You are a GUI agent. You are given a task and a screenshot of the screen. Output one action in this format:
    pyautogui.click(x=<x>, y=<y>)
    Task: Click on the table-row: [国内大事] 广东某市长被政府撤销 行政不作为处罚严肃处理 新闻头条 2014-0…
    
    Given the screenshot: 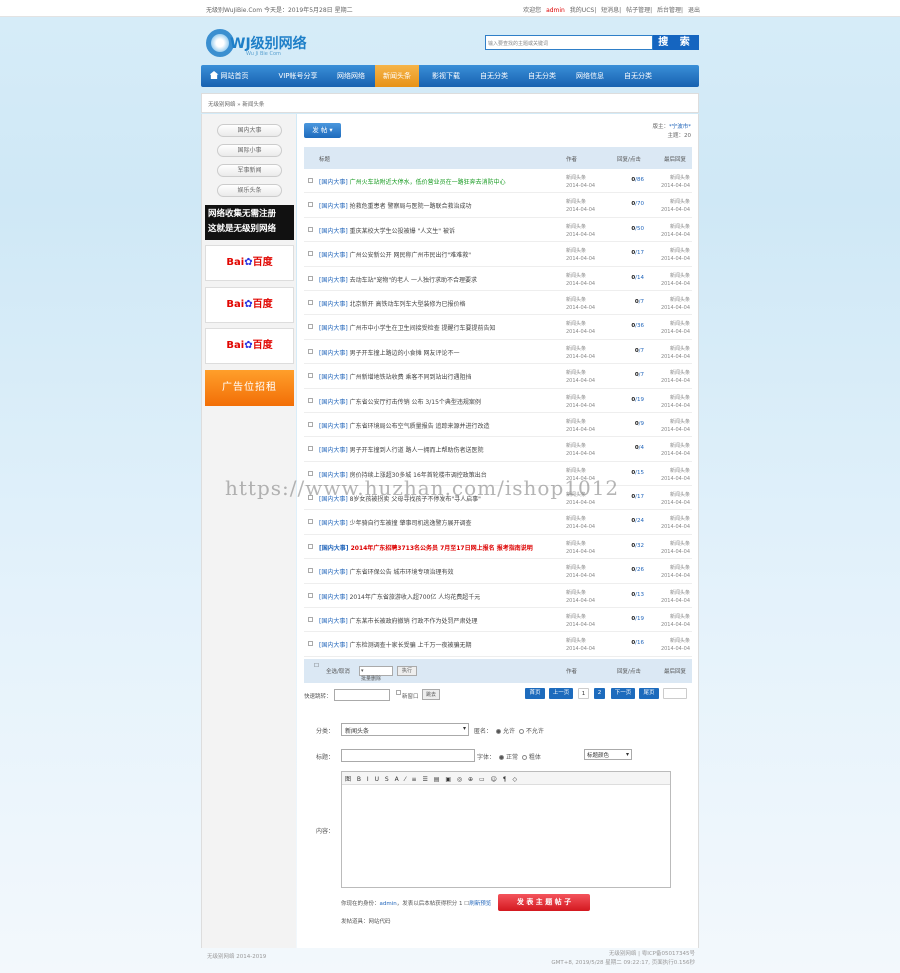 What is the action you would take?
    pyautogui.click(x=498, y=620)
    